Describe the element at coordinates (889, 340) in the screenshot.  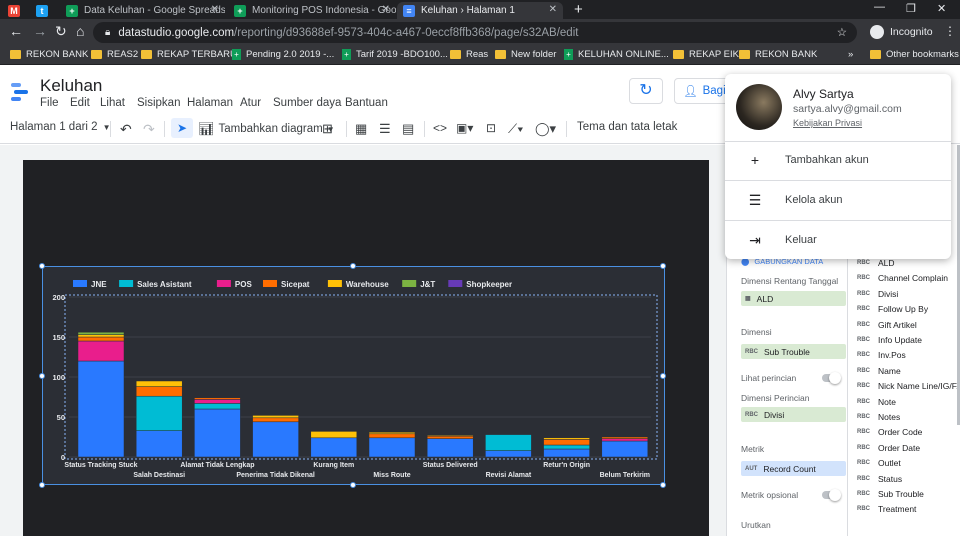
I see `field-item: RBC Info Update` at that location.